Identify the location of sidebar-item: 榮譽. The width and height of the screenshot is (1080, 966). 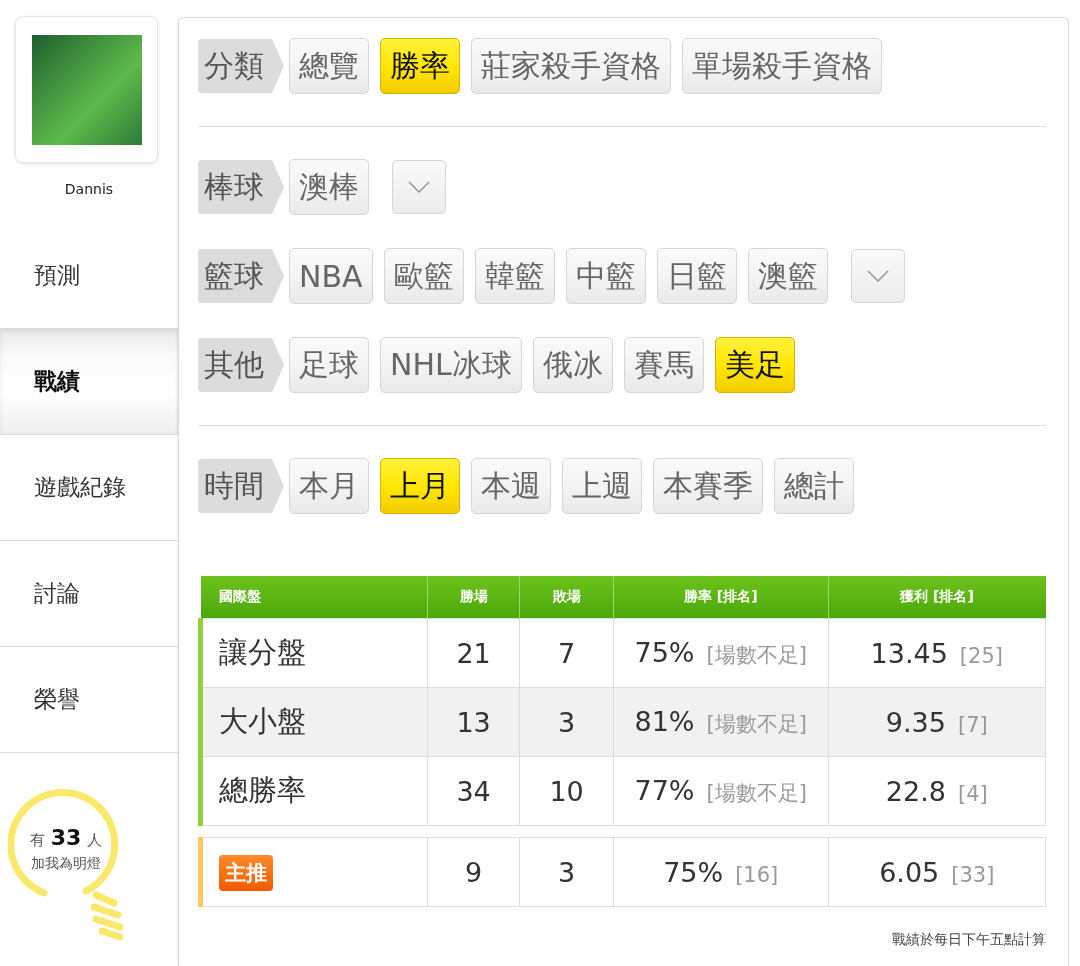
(89, 700).